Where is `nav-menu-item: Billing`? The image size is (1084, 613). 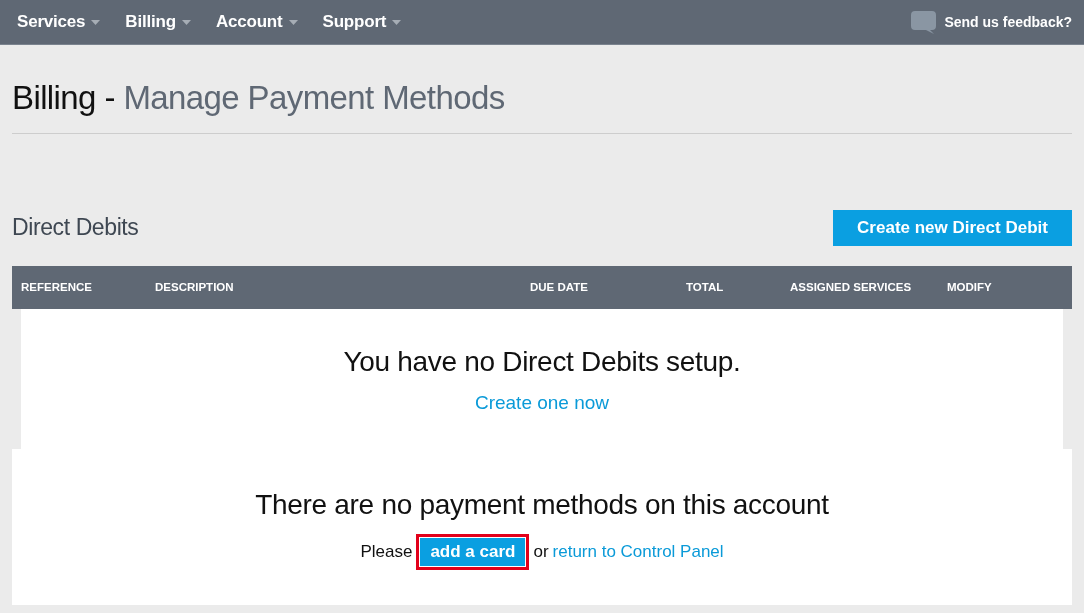
nav-menu-item: Billing is located at coordinates (158, 22).